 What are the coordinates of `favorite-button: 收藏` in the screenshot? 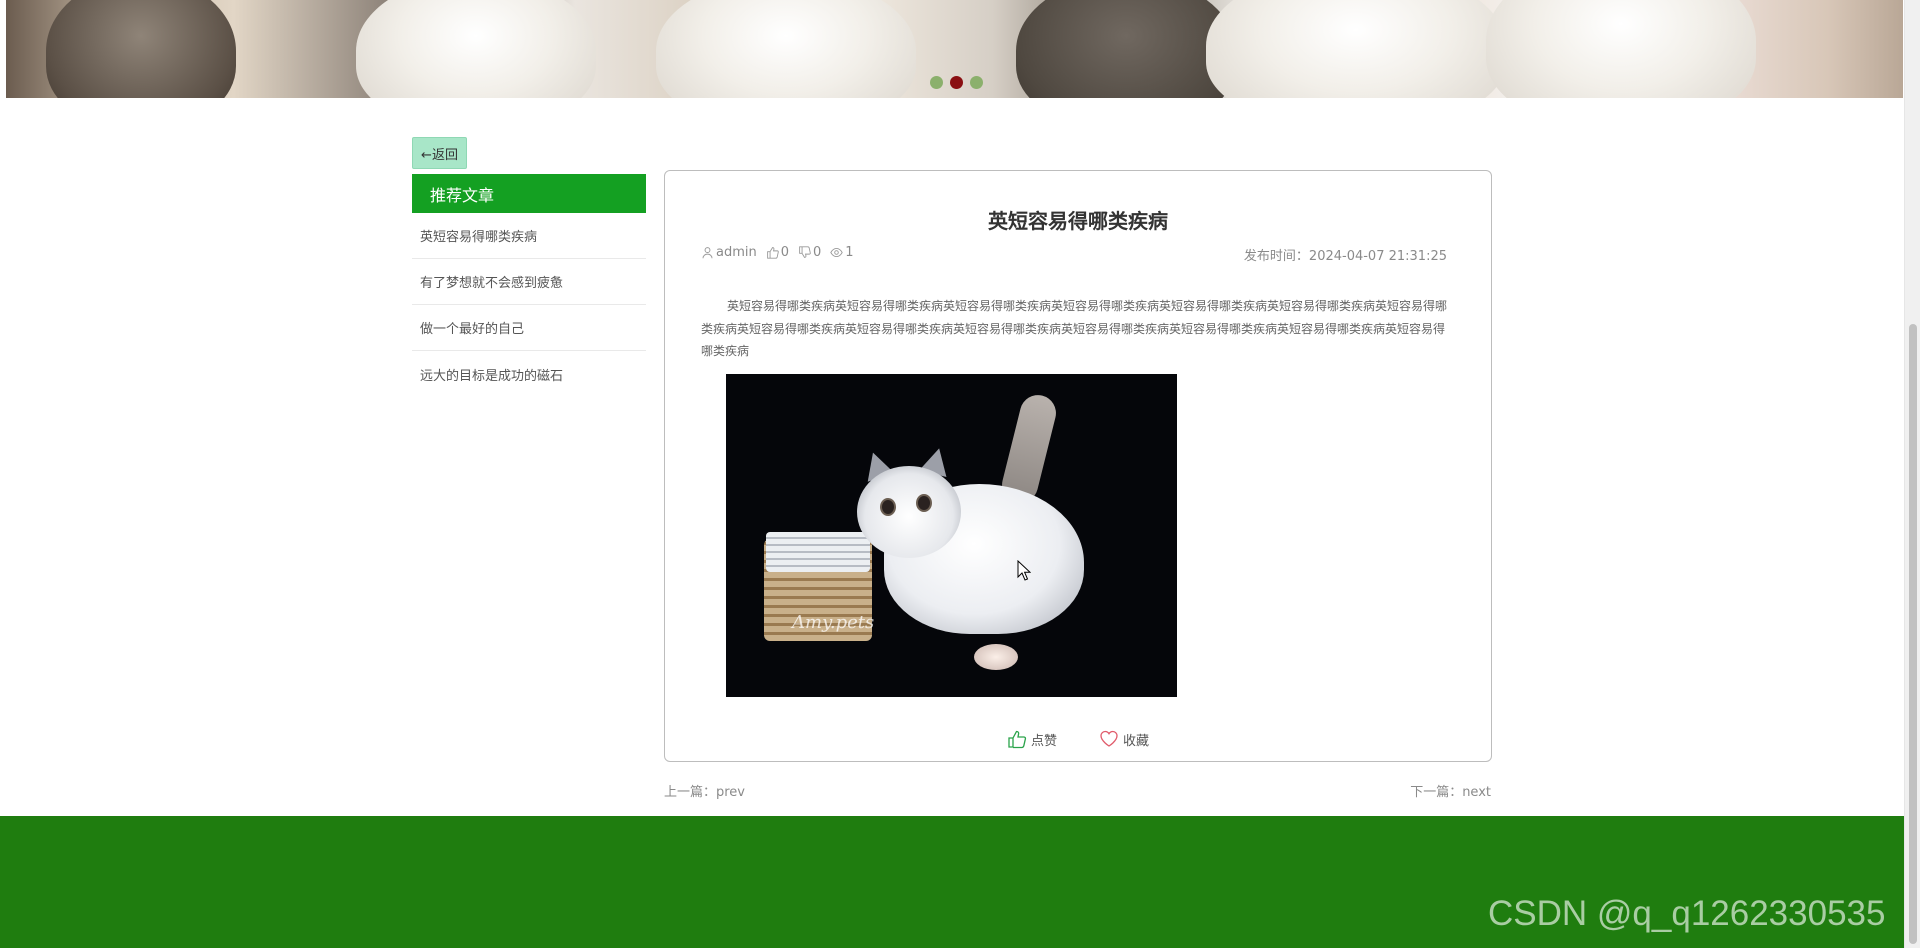 It's located at (1124, 739).